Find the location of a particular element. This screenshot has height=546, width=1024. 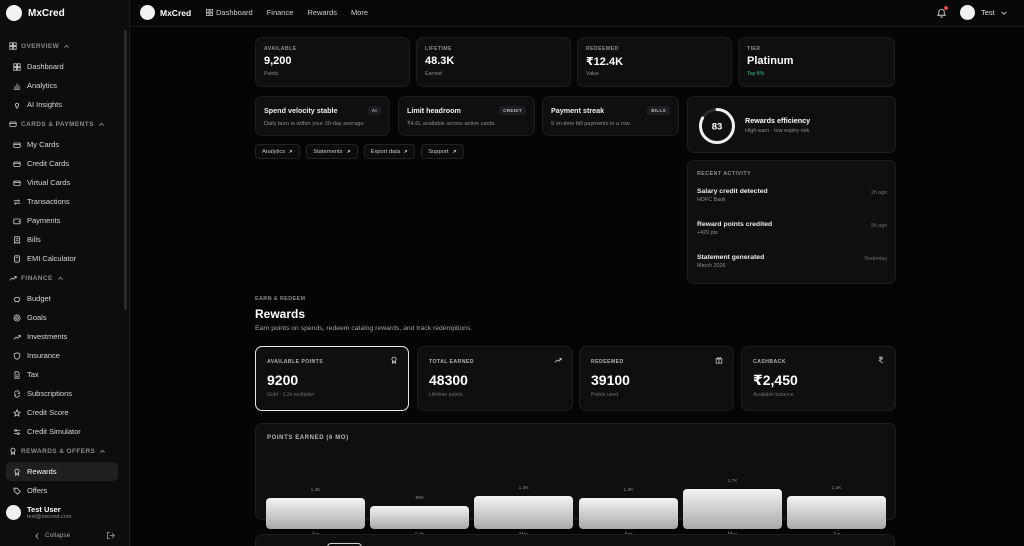

sidebar-item-payments: Payments is located at coordinates (62, 220).